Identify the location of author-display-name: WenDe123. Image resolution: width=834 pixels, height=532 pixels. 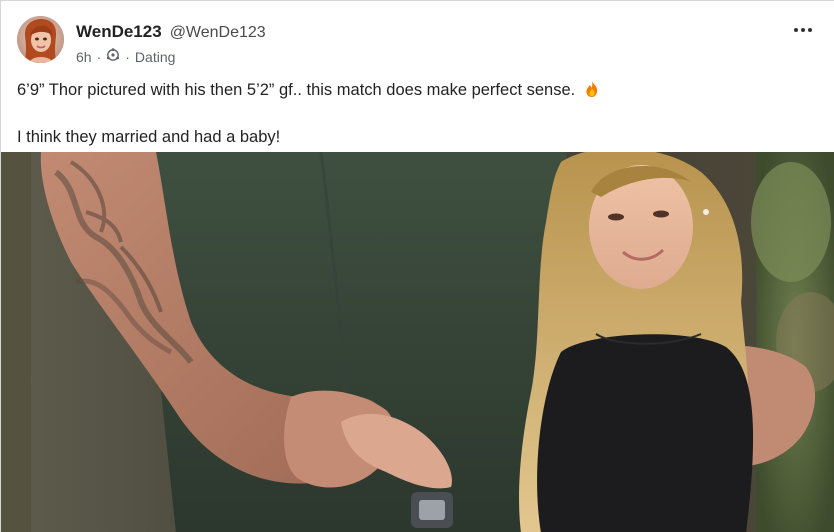
(119, 32).